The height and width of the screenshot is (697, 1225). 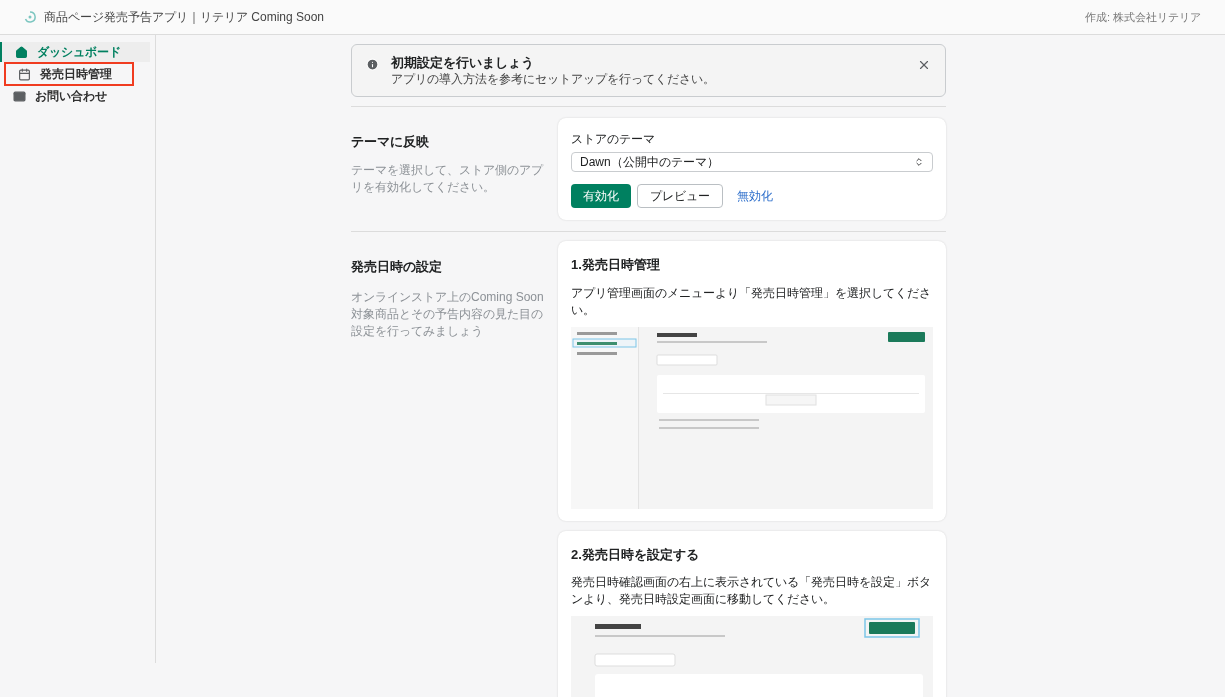 I want to click on sidebar-item: 発売日時管理, so click(x=69, y=74).